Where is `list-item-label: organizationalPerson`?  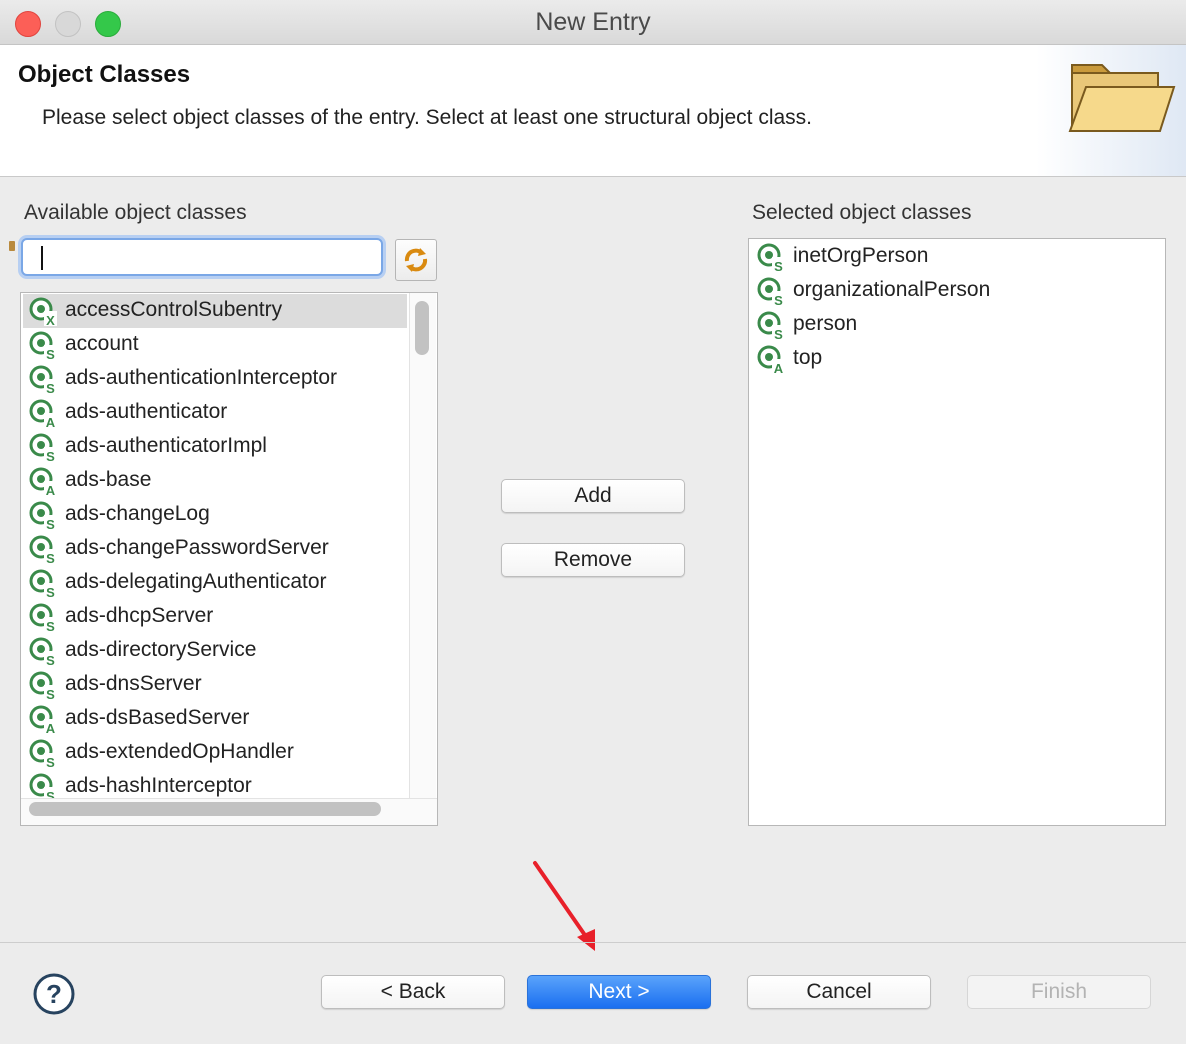
list-item-label: organizationalPerson is located at coordinates (892, 289).